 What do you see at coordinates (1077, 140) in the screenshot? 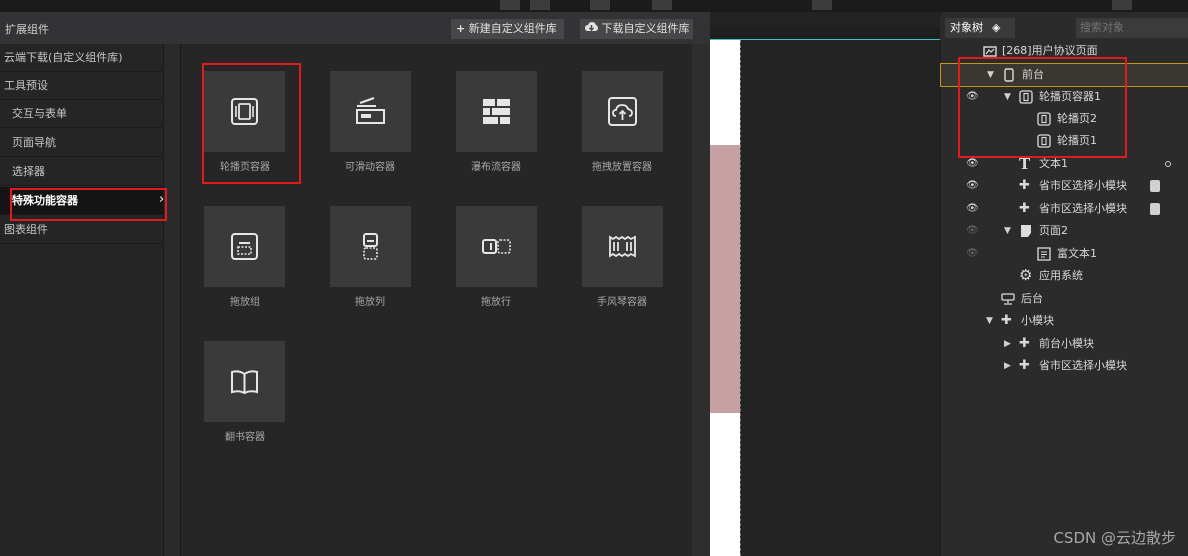
I see `tree-node-label: 轮播页1` at bounding box center [1077, 140].